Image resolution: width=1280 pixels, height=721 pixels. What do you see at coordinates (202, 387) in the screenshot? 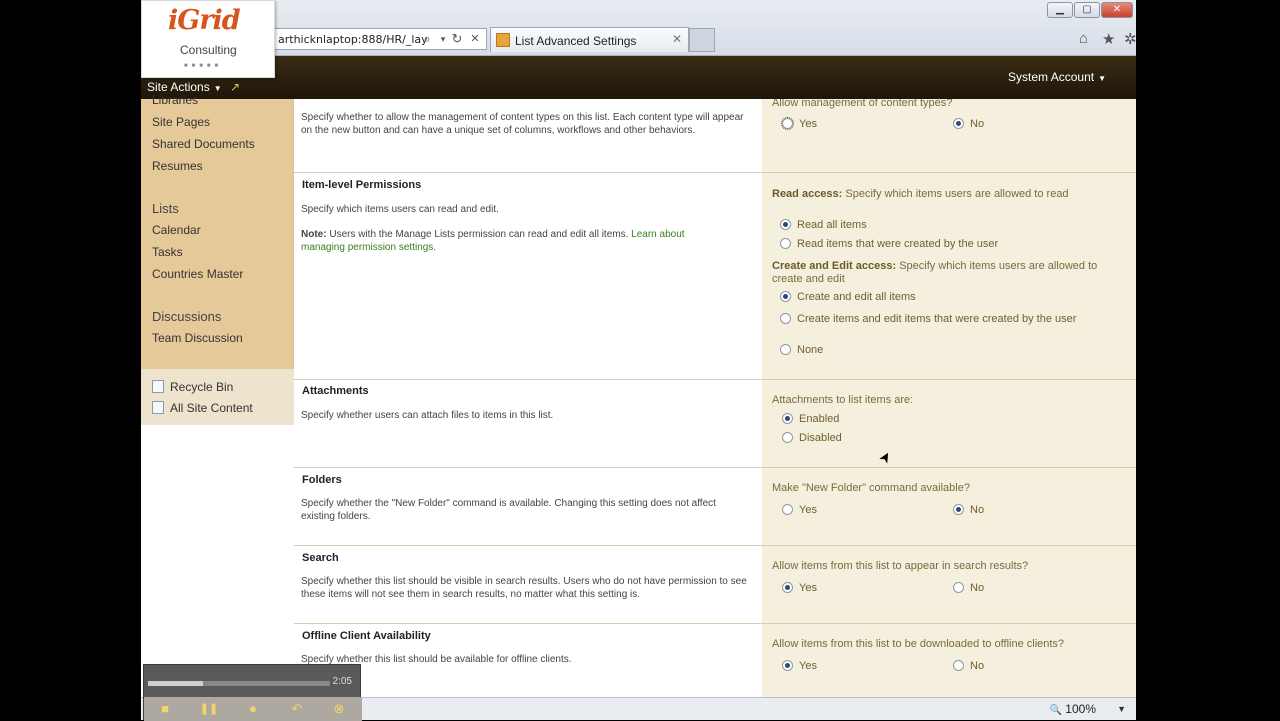
I see `recycle-bin-label: Recycle Bin` at bounding box center [202, 387].